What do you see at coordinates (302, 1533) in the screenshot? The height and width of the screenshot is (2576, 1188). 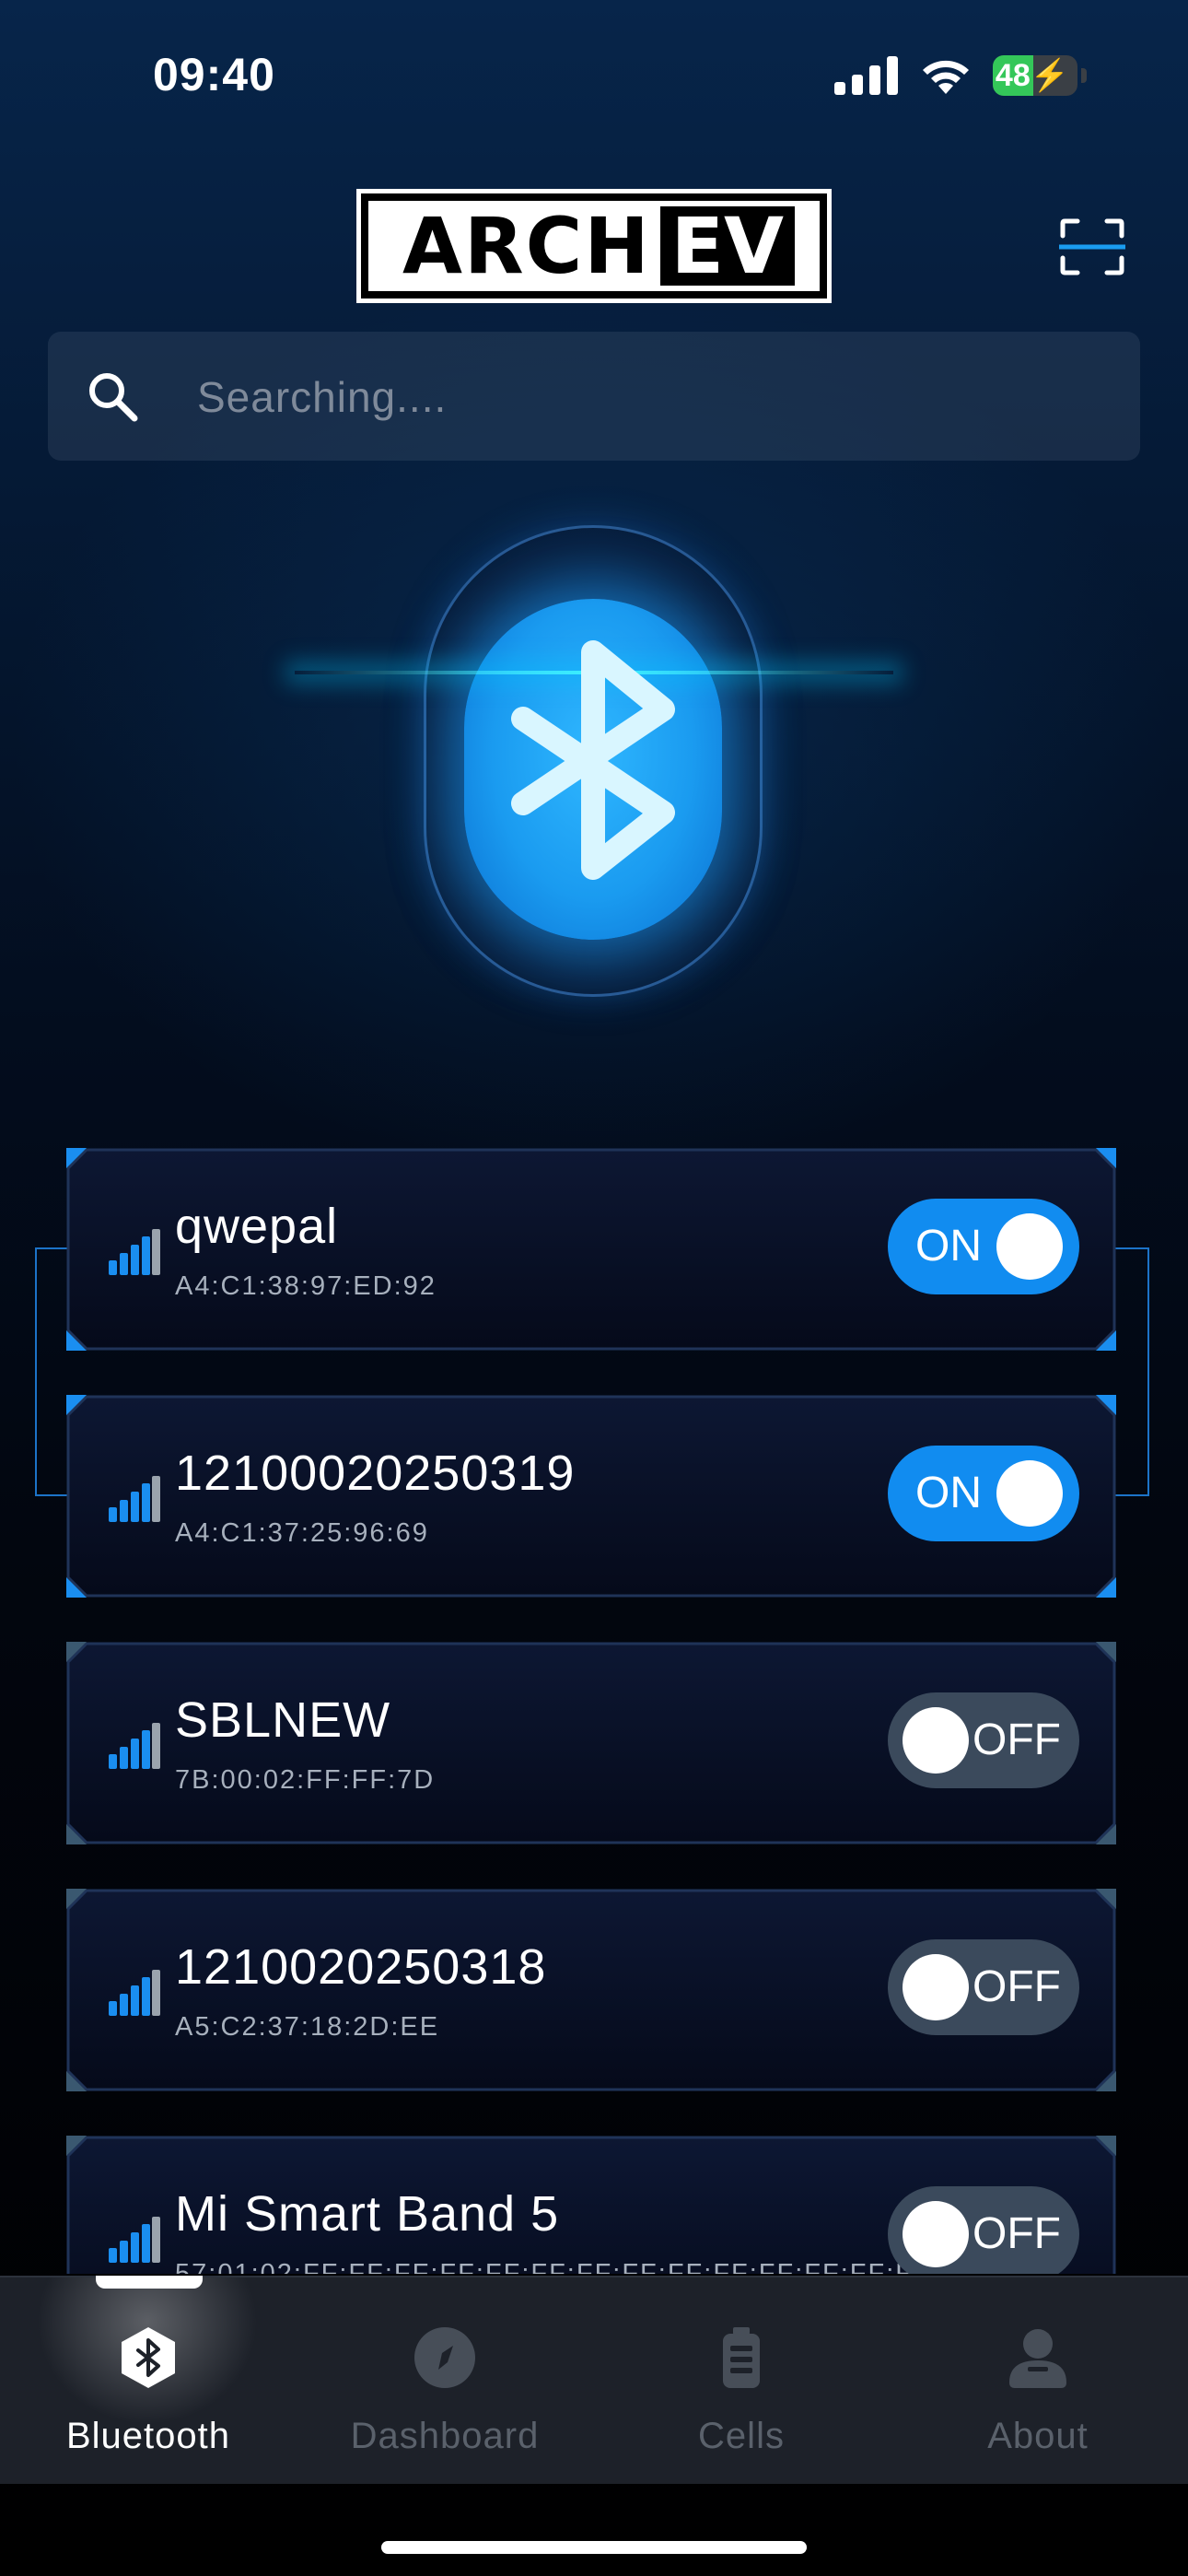 I see `device-mac-address: A4:C1:37:25:96:69` at bounding box center [302, 1533].